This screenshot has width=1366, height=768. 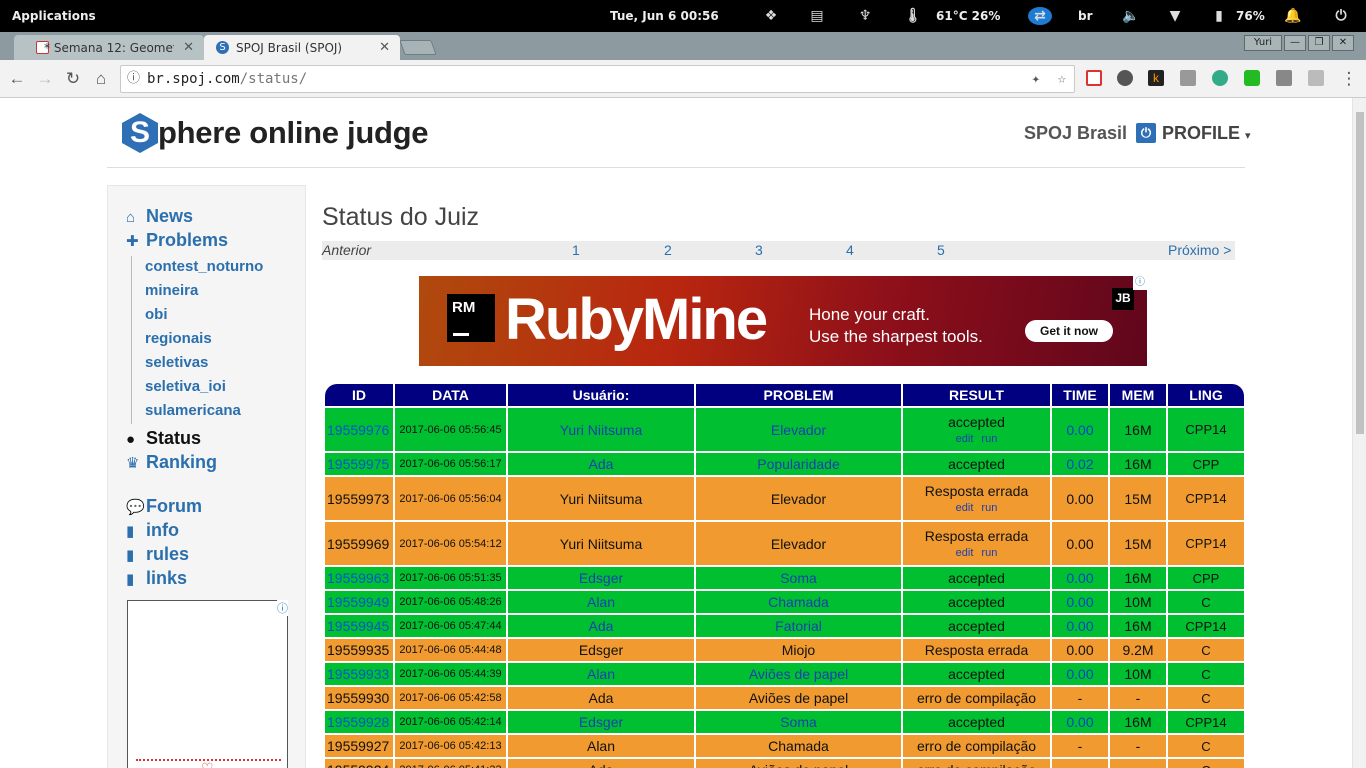 I want to click on sidebar-sub-seletiva-ioi: seletiva_ioi, so click(x=185, y=386).